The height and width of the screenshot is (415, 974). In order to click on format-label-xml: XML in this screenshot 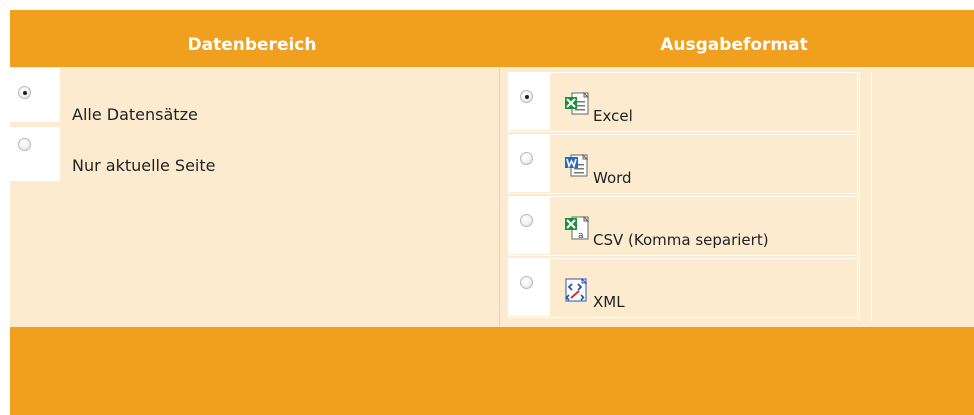, I will do `click(609, 302)`.